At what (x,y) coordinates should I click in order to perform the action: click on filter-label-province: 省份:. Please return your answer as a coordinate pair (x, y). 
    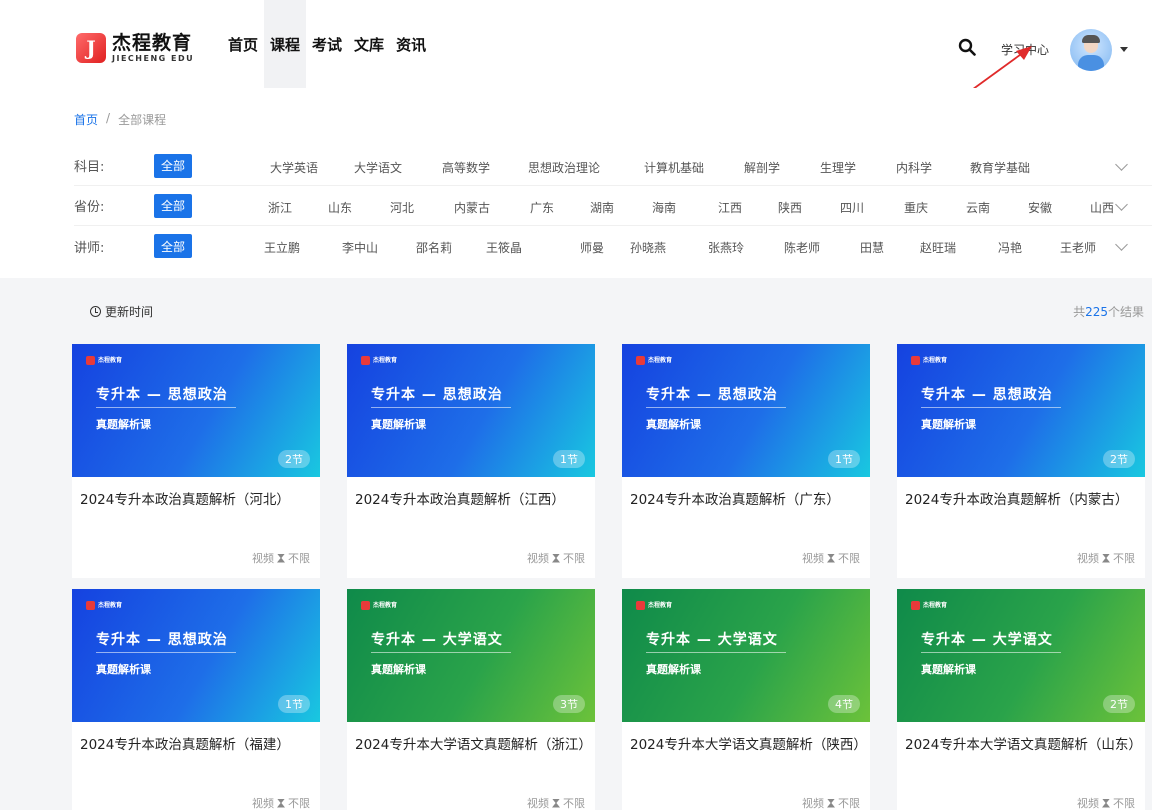
    Looking at the image, I should click on (89, 207).